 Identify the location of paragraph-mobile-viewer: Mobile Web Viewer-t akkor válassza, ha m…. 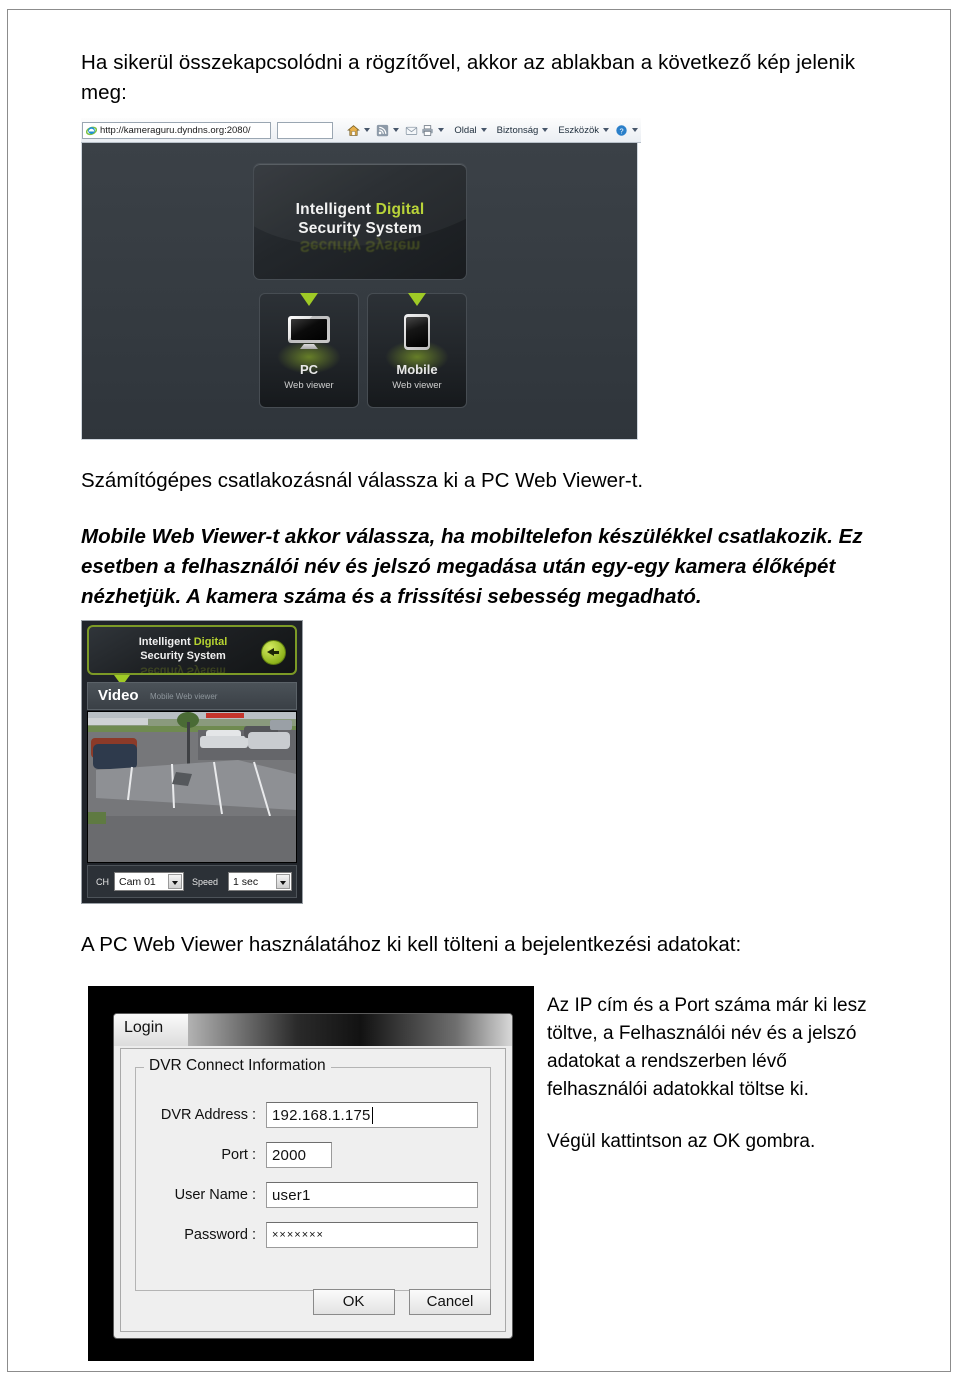
(472, 566).